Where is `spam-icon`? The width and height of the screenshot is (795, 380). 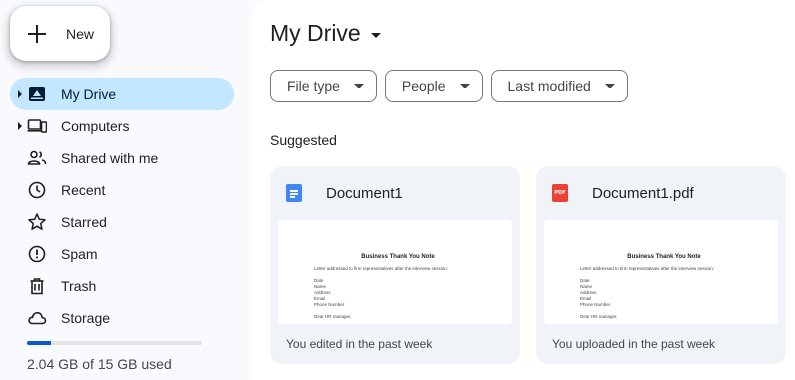 spam-icon is located at coordinates (37, 254).